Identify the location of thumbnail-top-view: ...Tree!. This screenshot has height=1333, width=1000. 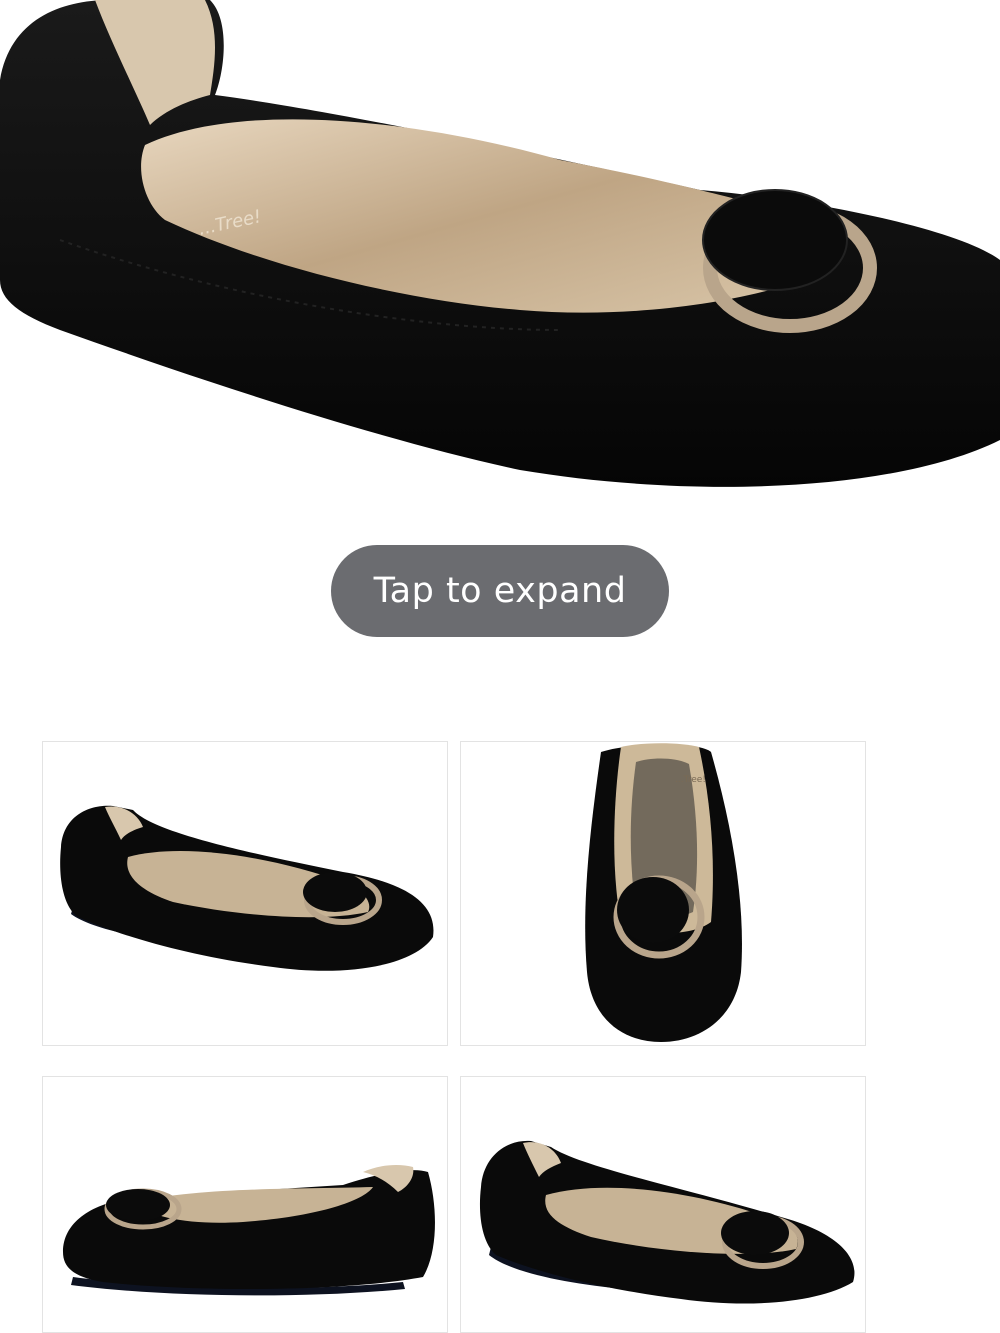
(663, 893).